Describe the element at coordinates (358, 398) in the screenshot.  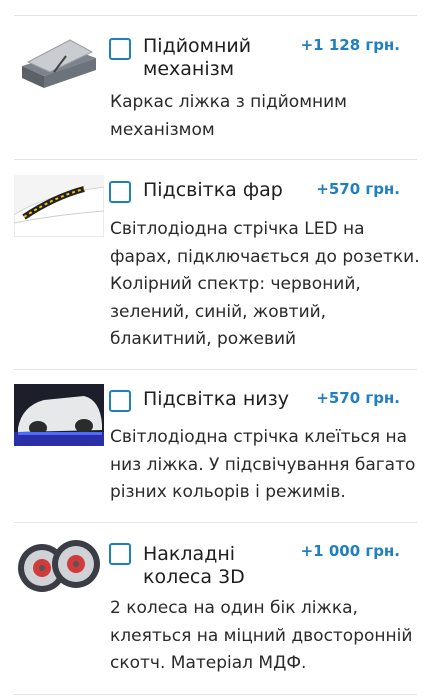
I see `underglow-price: +570 грн.` at that location.